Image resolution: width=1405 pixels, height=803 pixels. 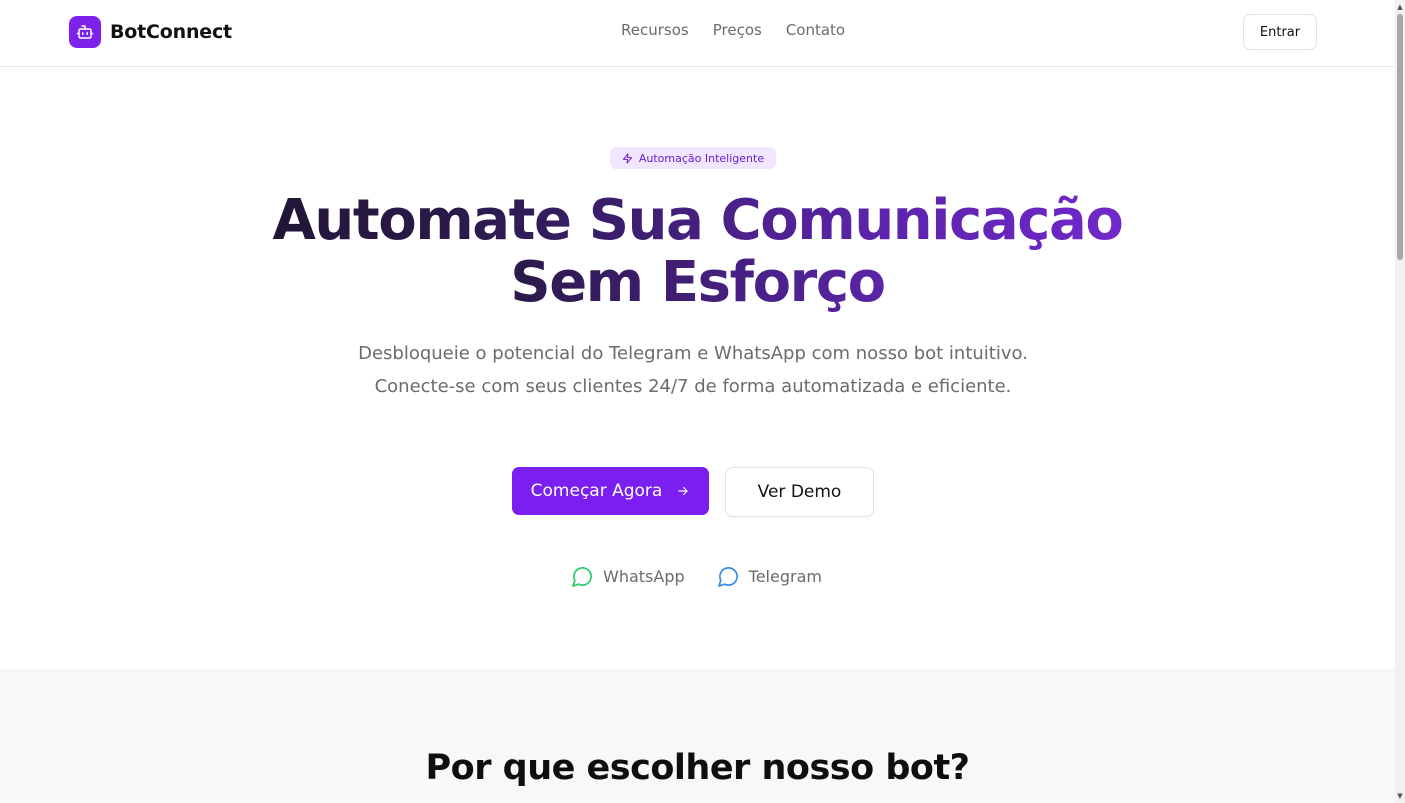 I want to click on view-demo-button: Ver Demo, so click(x=799, y=492).